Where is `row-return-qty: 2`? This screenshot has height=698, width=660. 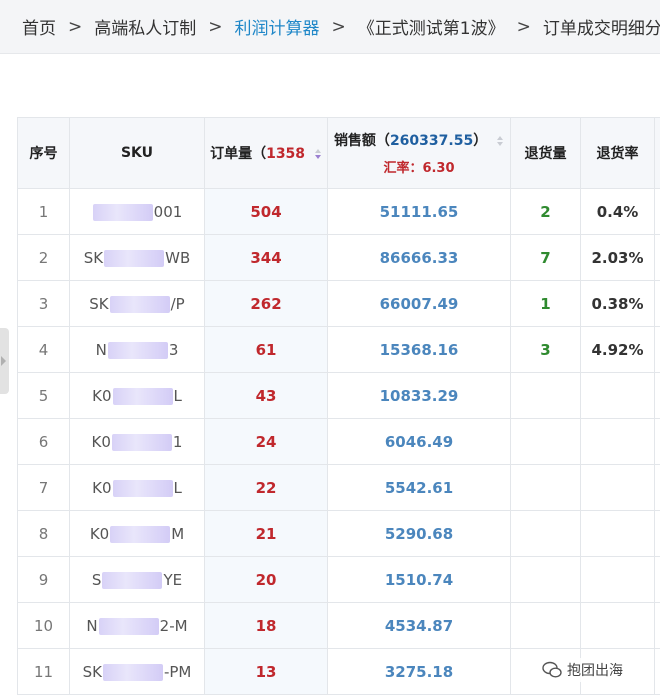 row-return-qty: 2 is located at coordinates (545, 211).